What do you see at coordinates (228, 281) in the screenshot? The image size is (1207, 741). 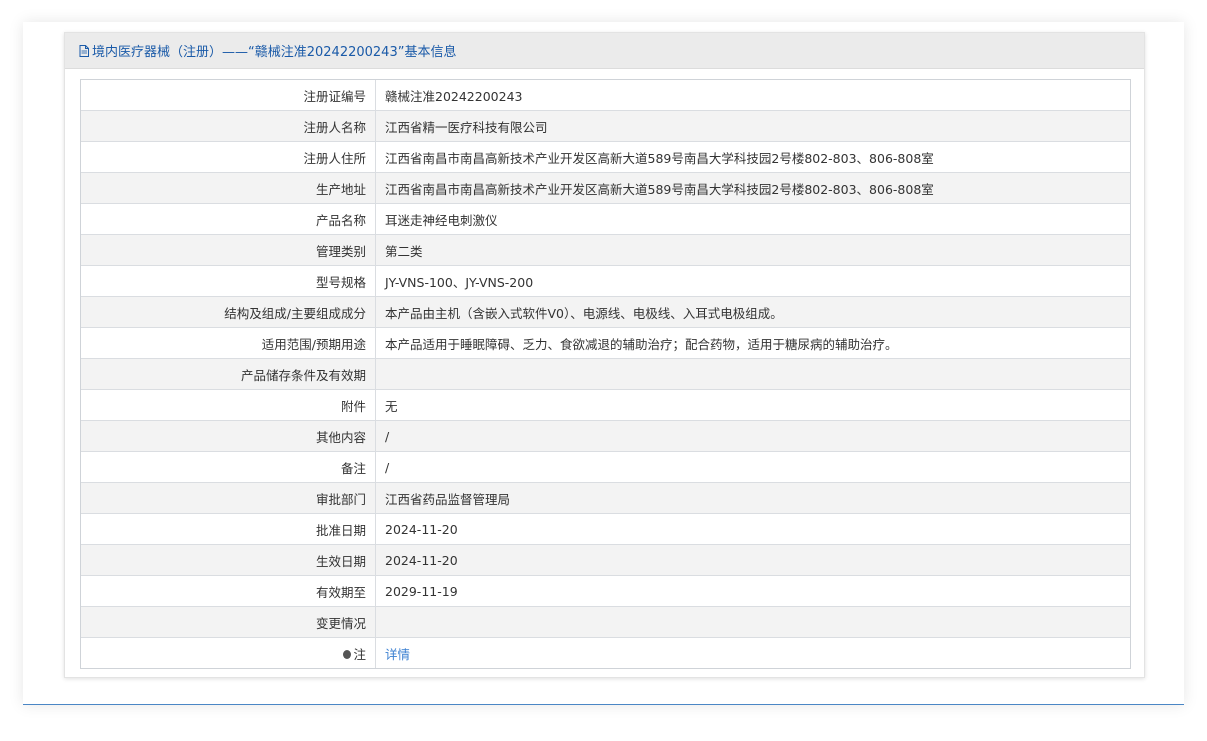 I see `row-label: 型号规格` at bounding box center [228, 281].